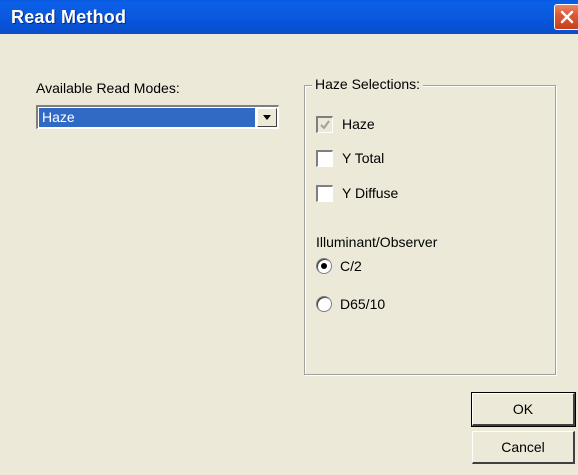 The height and width of the screenshot is (475, 578). I want to click on read-modes-selected-value: Haze, so click(147, 117).